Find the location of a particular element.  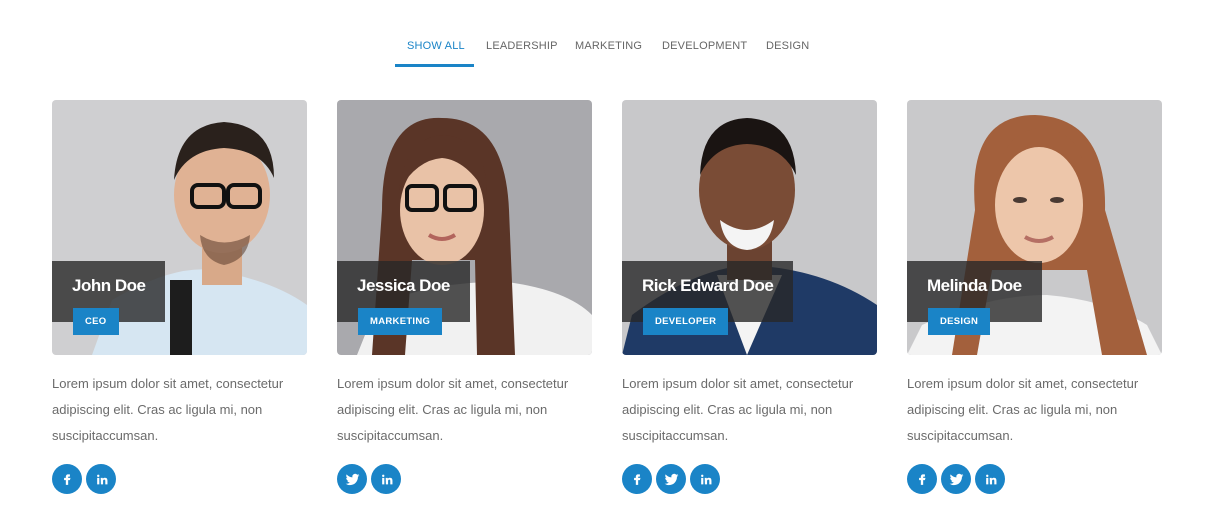

portrait-photo: Rick Edward Doe DEVELOPER is located at coordinates (749, 227).